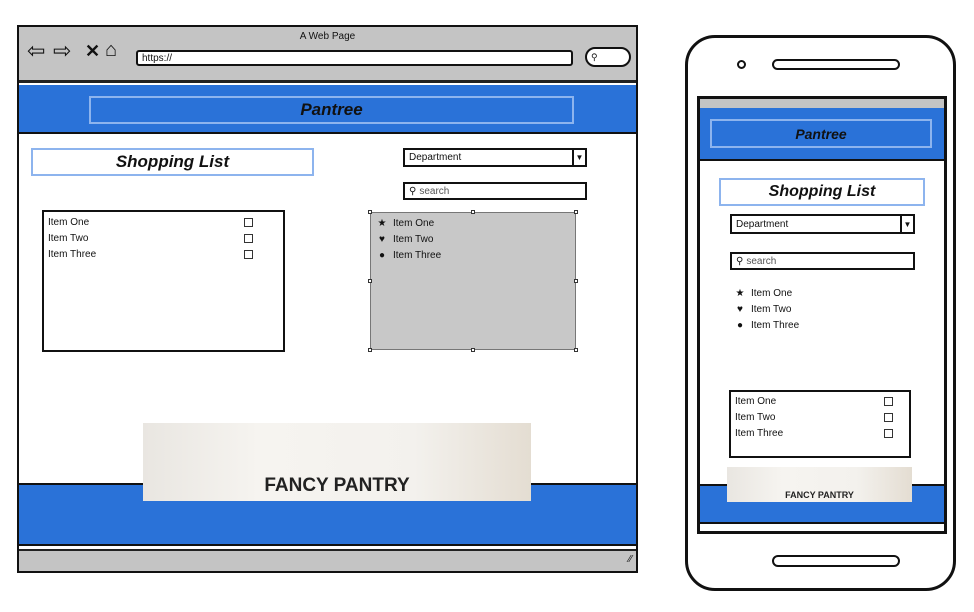 This screenshot has width=974, height=612. I want to click on speaker-grille, so click(836, 64).